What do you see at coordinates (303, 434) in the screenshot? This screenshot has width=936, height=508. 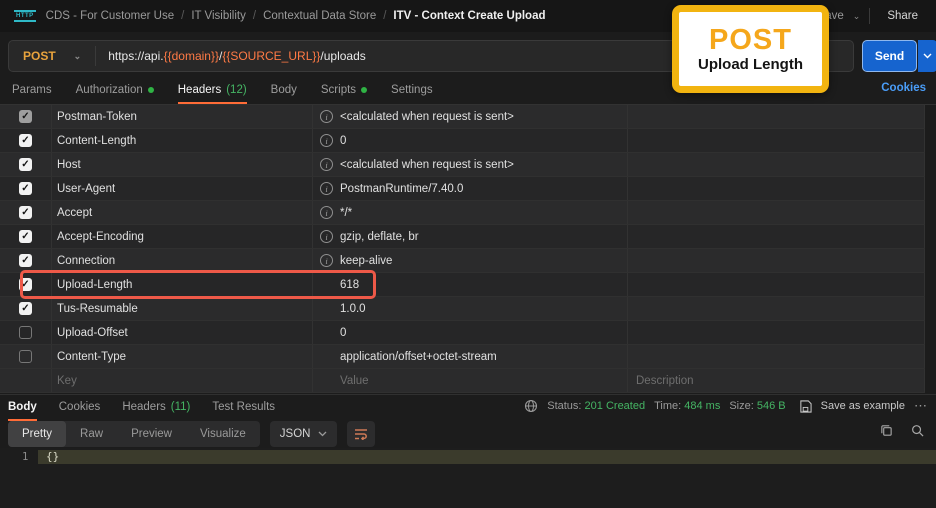 I see `format-dropdown: JSON` at bounding box center [303, 434].